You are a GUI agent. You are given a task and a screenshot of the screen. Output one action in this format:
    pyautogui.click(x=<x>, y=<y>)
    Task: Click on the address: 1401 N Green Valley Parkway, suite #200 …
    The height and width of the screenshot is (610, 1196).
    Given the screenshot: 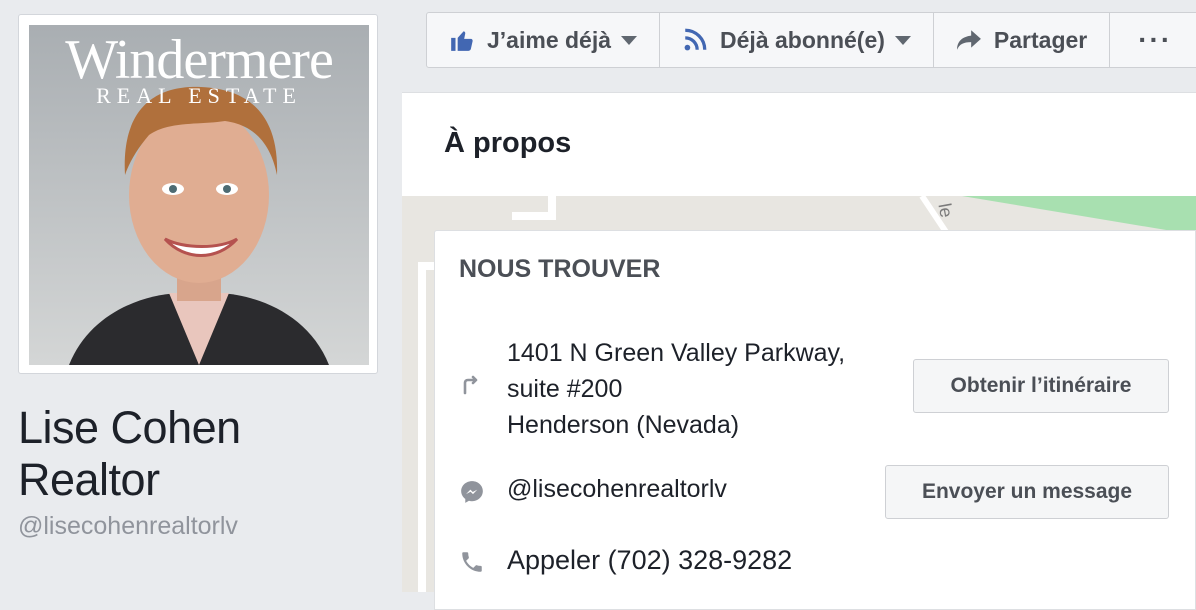 What is the action you would take?
    pyautogui.click(x=676, y=389)
    